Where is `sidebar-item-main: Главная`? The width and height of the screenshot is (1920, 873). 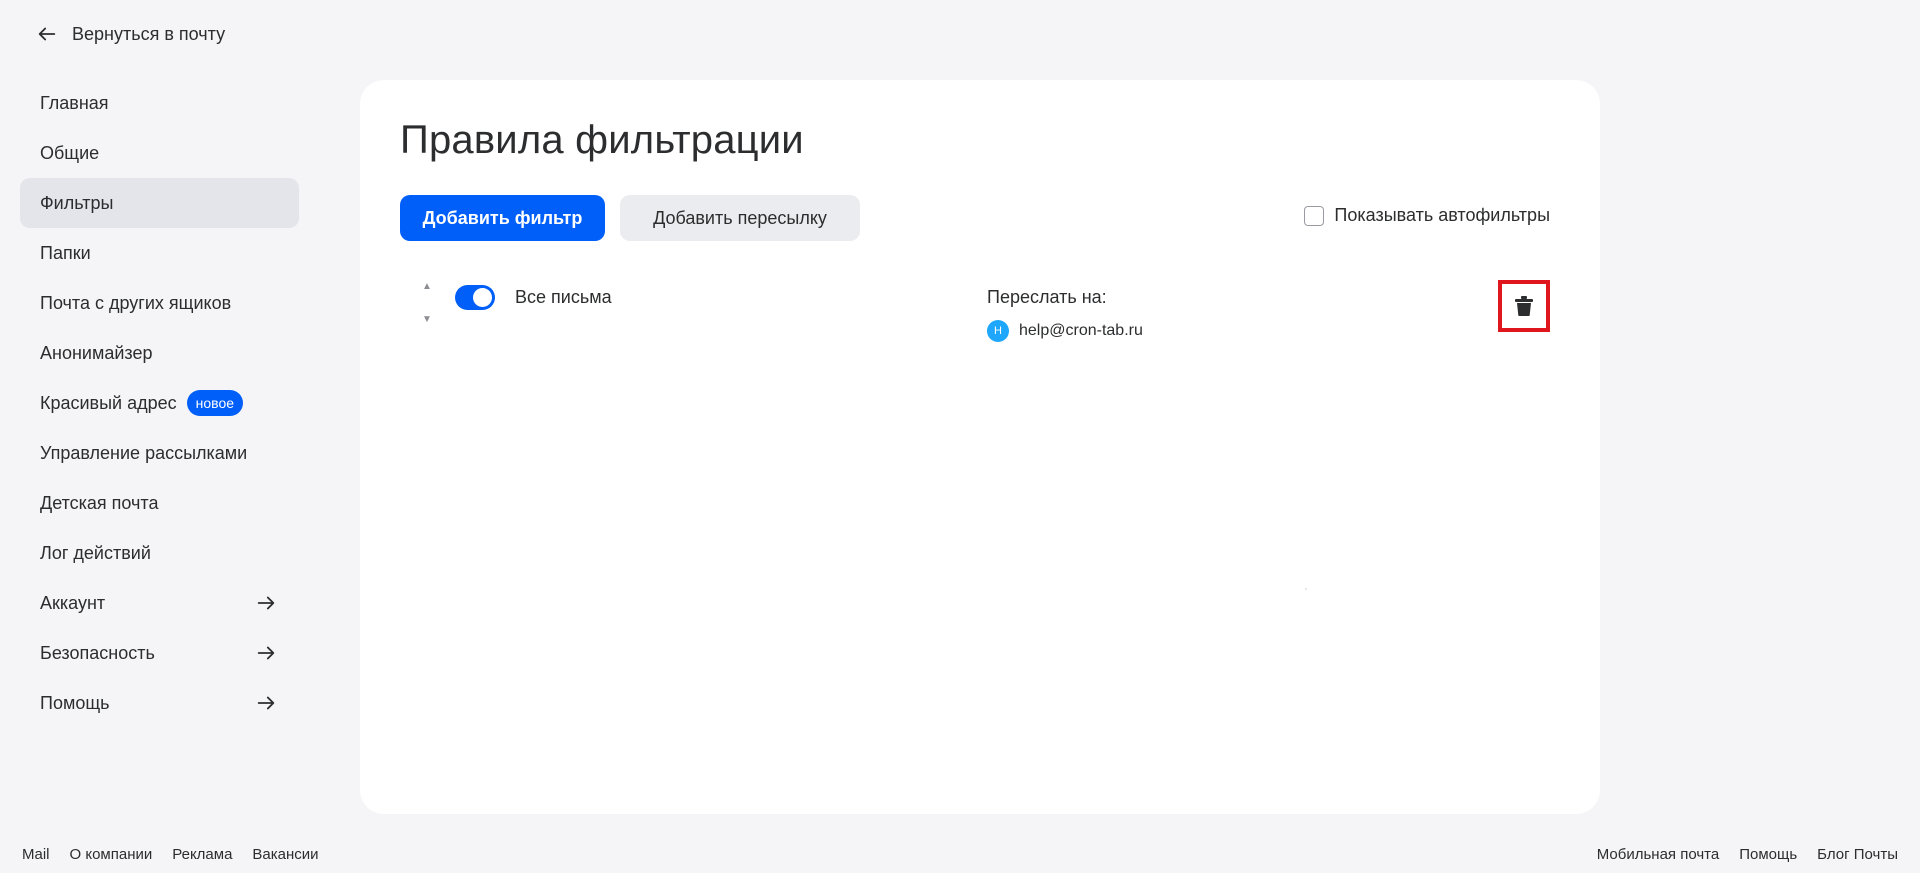 sidebar-item-main: Главная is located at coordinates (159, 103).